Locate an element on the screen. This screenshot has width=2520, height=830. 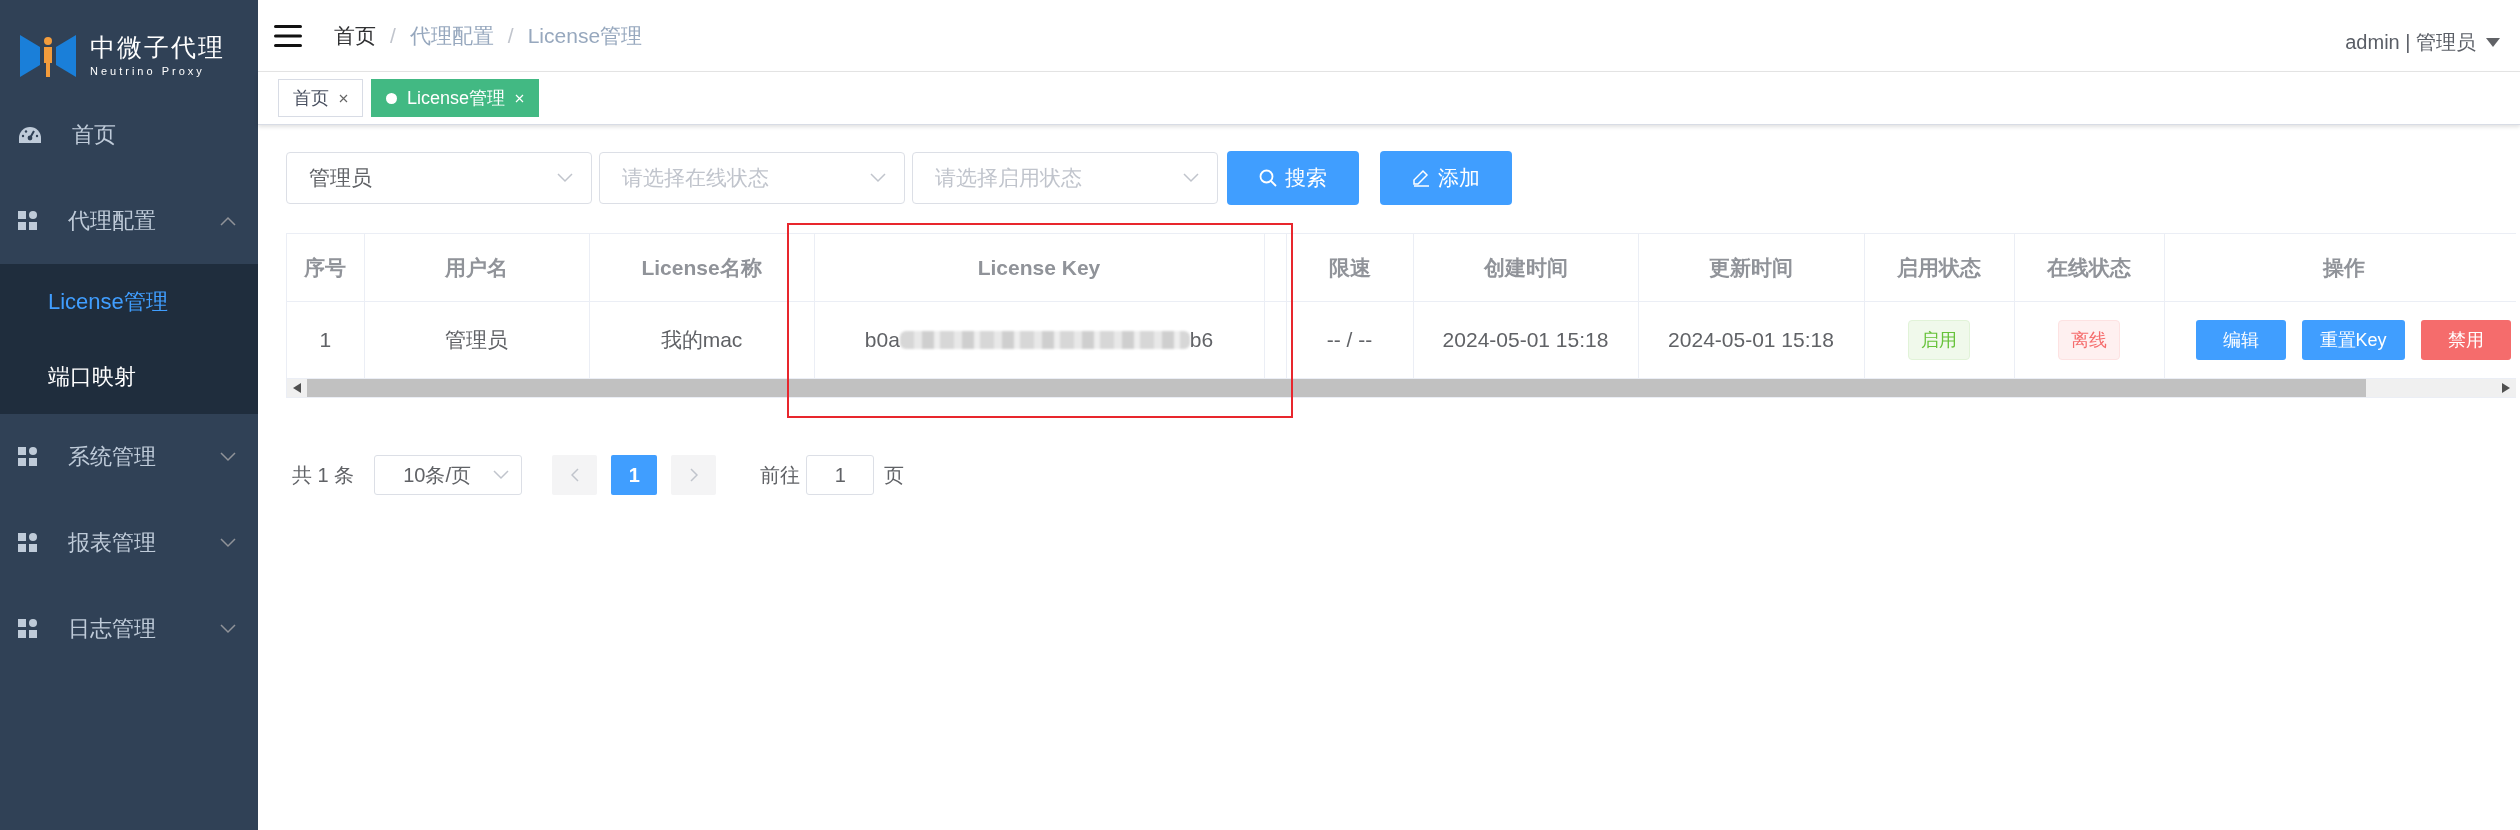
scroll-left-icon is located at coordinates (297, 388).